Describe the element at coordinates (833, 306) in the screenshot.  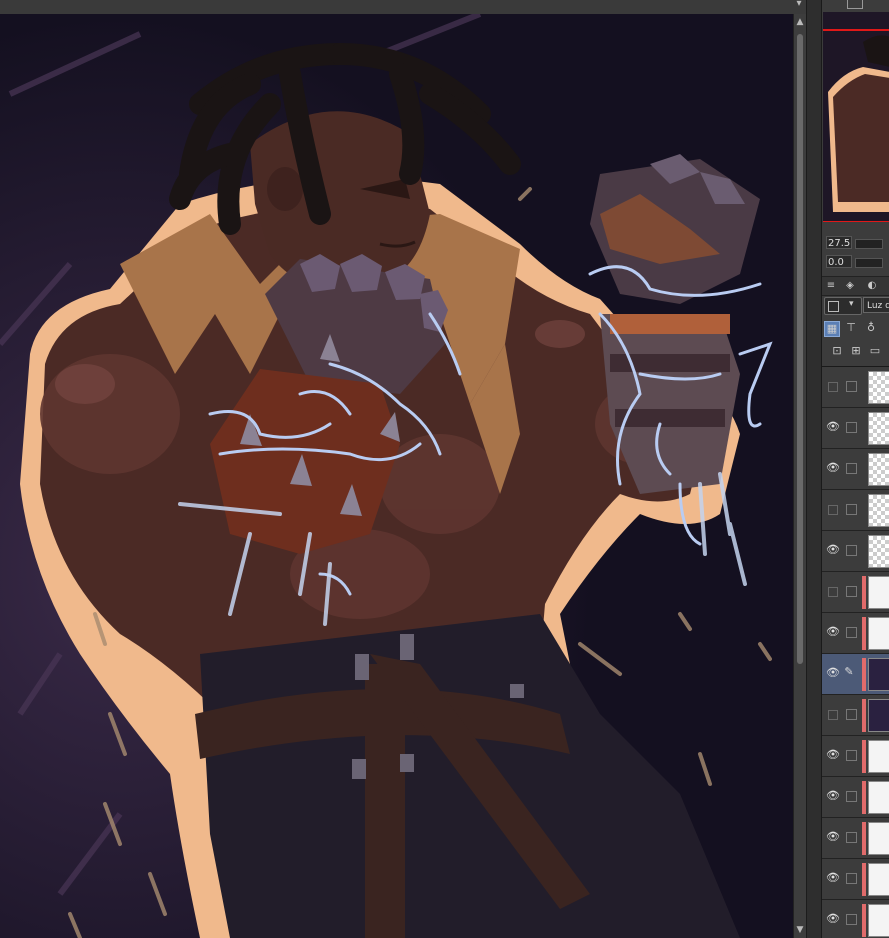
I see `square-icon` at that location.